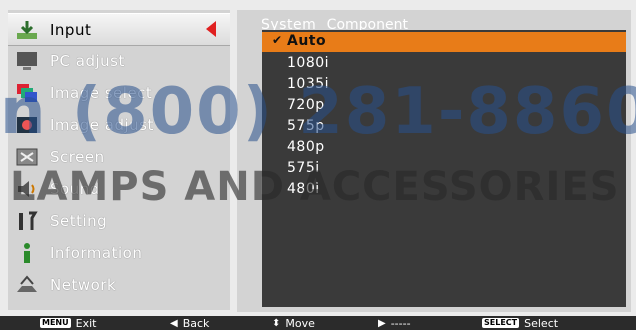  What do you see at coordinates (27, 157) in the screenshot?
I see `screen-icon` at bounding box center [27, 157].